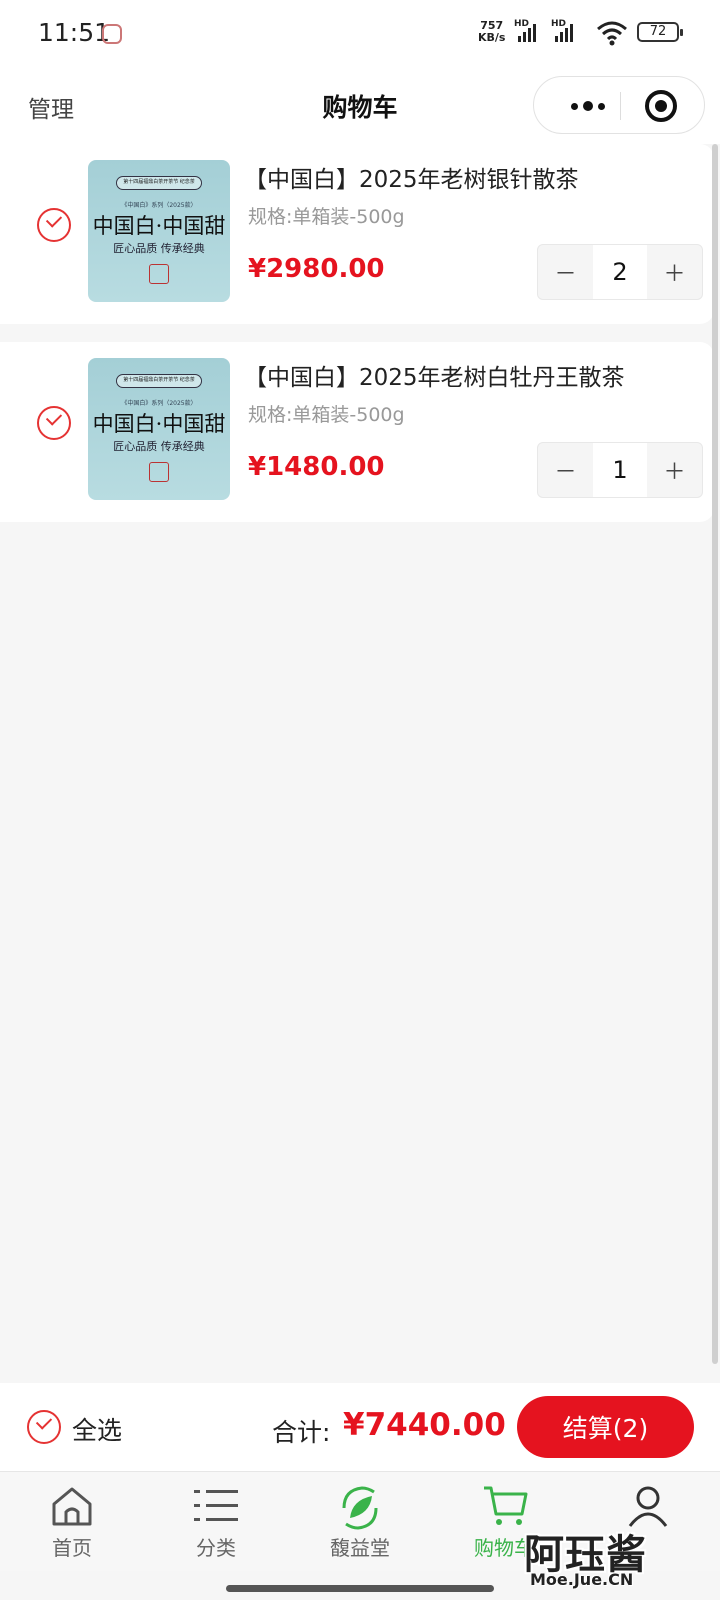  I want to click on network-speed: 757 KB/s, so click(491, 32).